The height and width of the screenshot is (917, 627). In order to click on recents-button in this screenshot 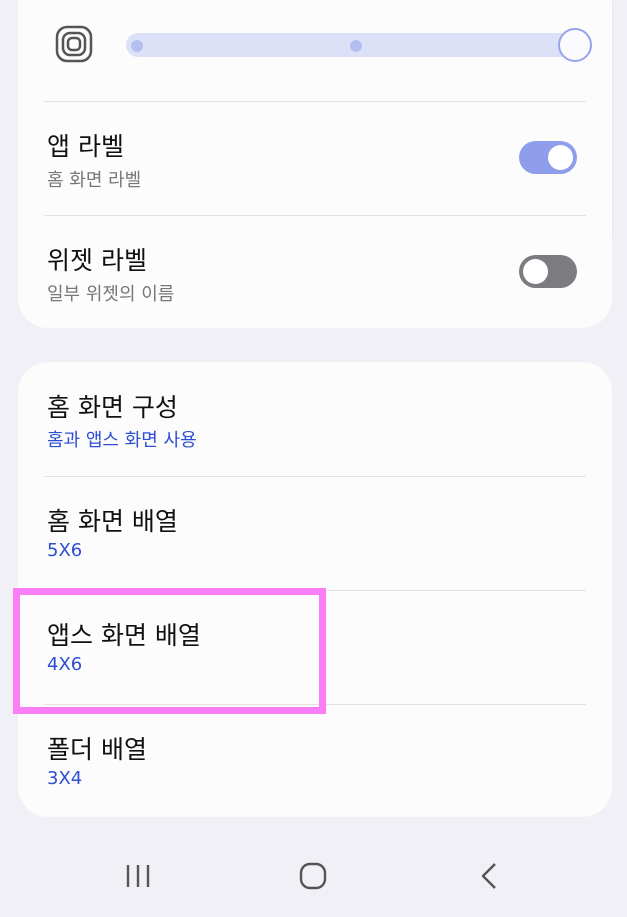, I will do `click(138, 876)`.